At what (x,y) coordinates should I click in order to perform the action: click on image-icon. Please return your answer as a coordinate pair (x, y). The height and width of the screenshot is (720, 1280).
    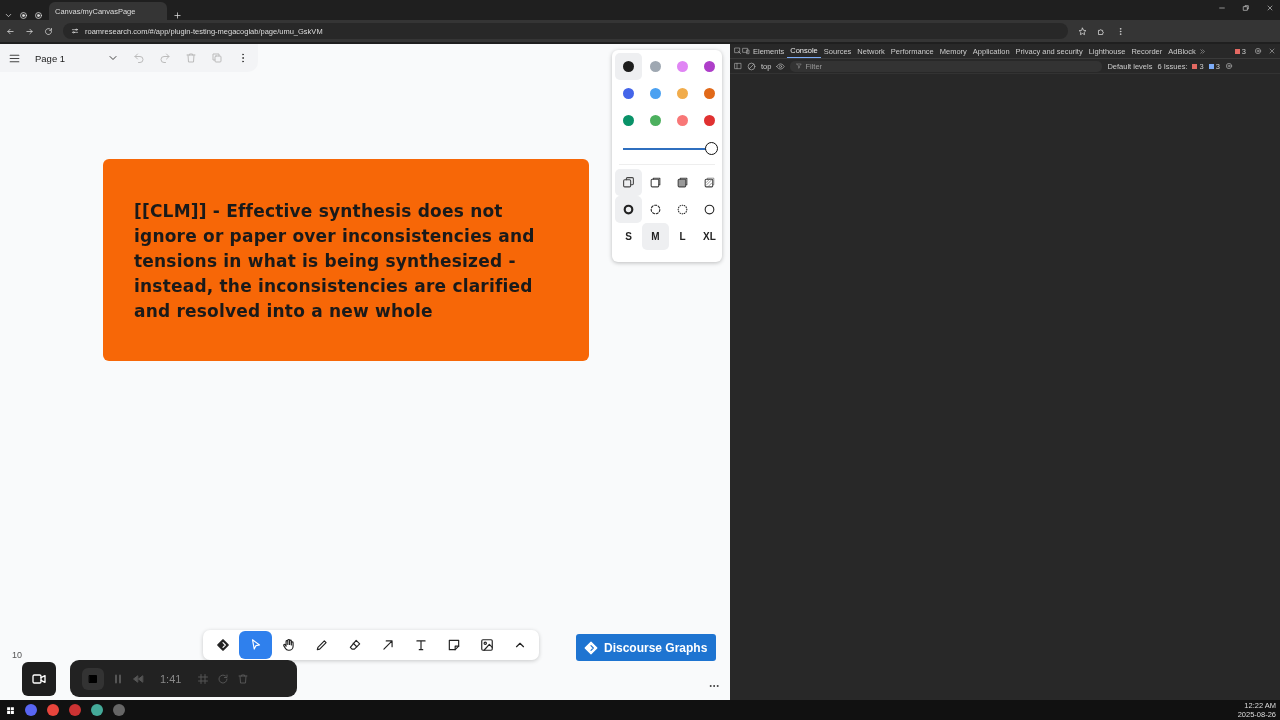
    Looking at the image, I should click on (486, 645).